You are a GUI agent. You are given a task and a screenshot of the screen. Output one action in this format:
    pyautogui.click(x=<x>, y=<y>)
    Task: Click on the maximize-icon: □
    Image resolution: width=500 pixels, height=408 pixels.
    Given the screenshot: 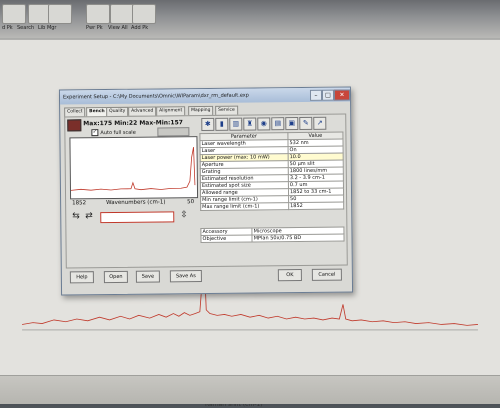 What is the action you would take?
    pyautogui.click(x=328, y=95)
    